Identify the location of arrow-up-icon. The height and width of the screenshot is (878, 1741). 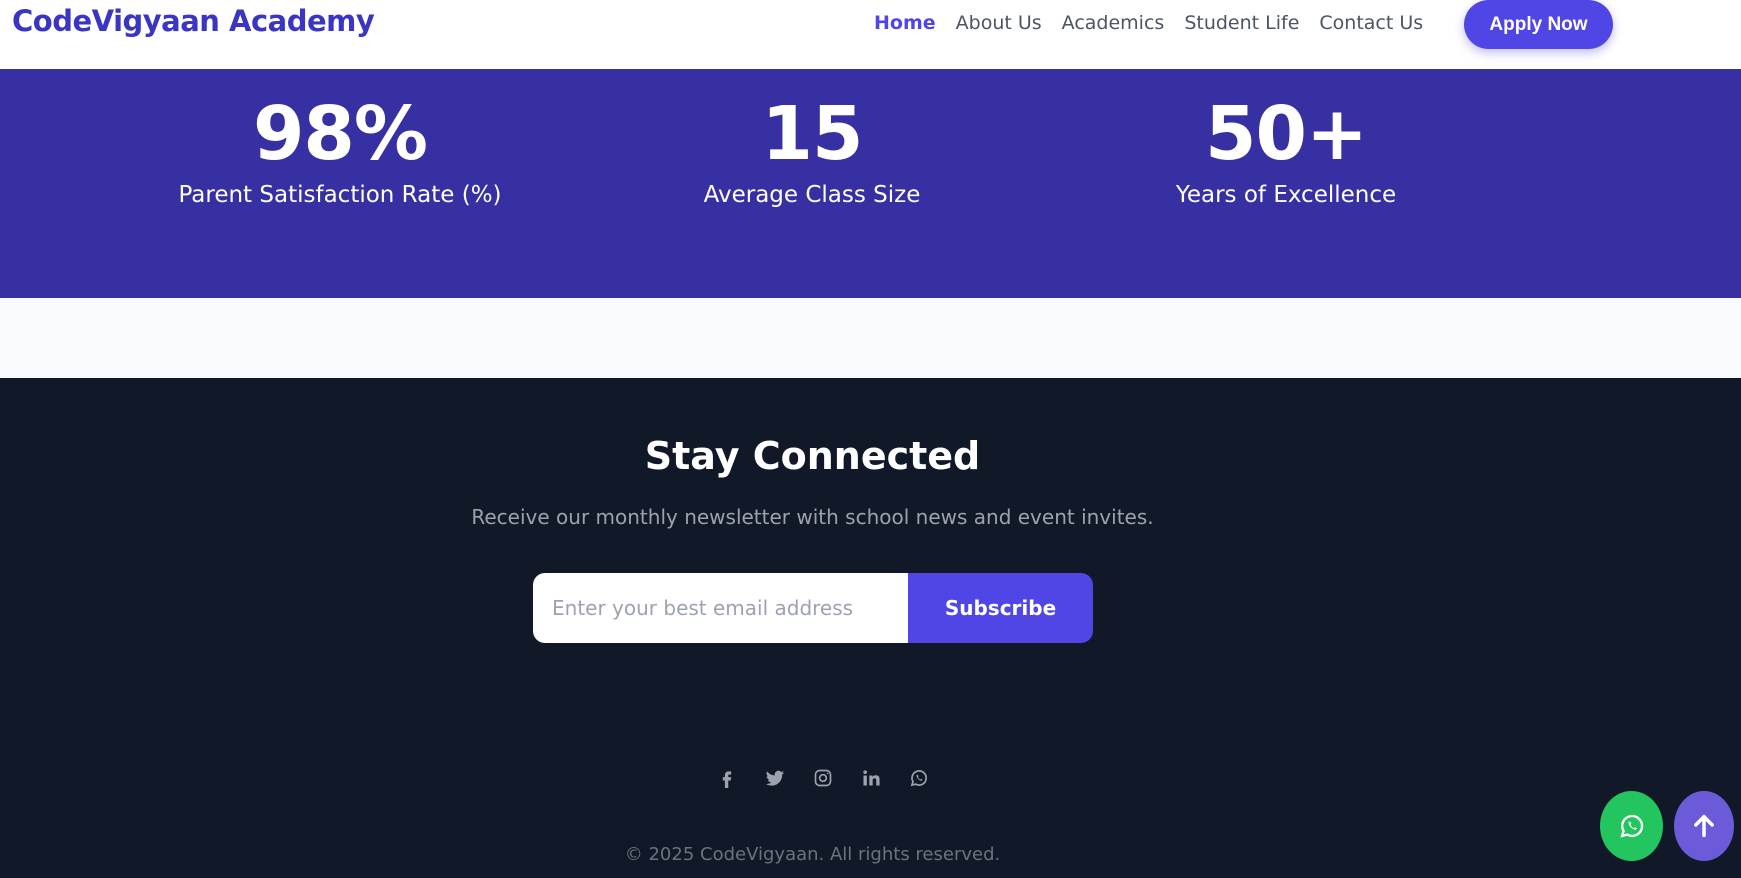
(1704, 826).